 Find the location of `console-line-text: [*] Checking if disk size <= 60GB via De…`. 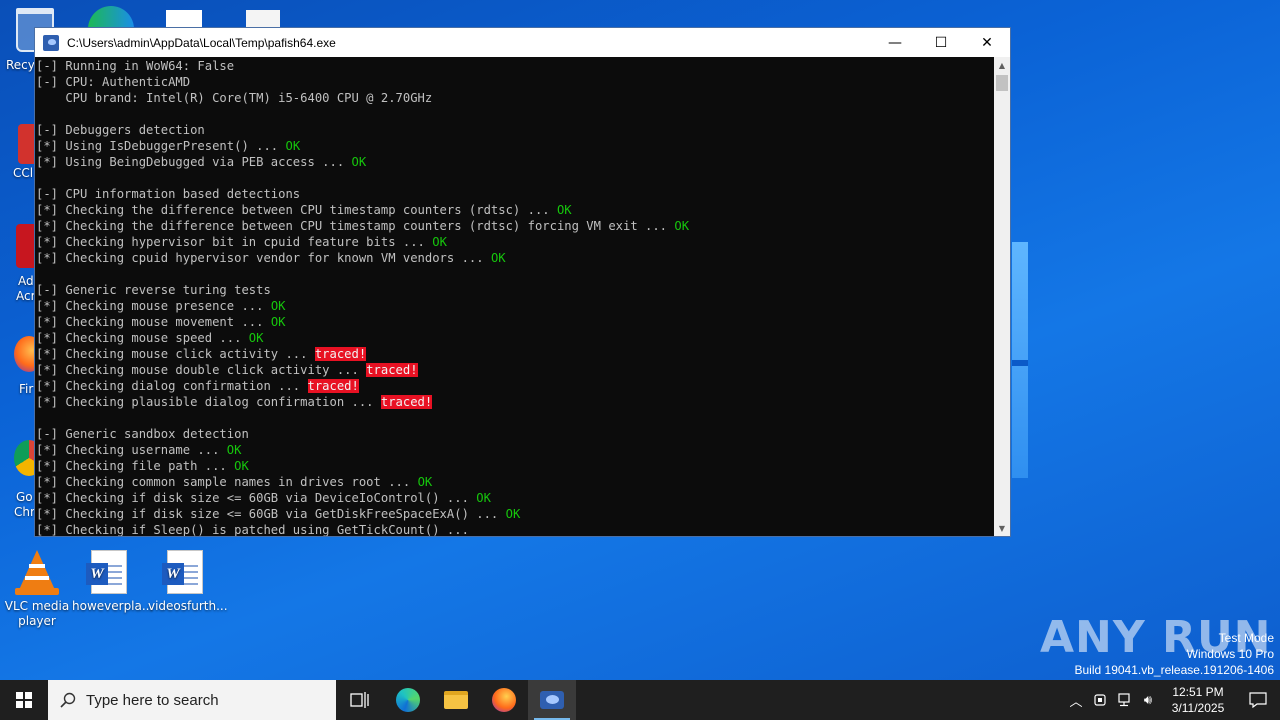

console-line-text: [*] Checking if disk size <= 60GB via De… is located at coordinates (256, 498).